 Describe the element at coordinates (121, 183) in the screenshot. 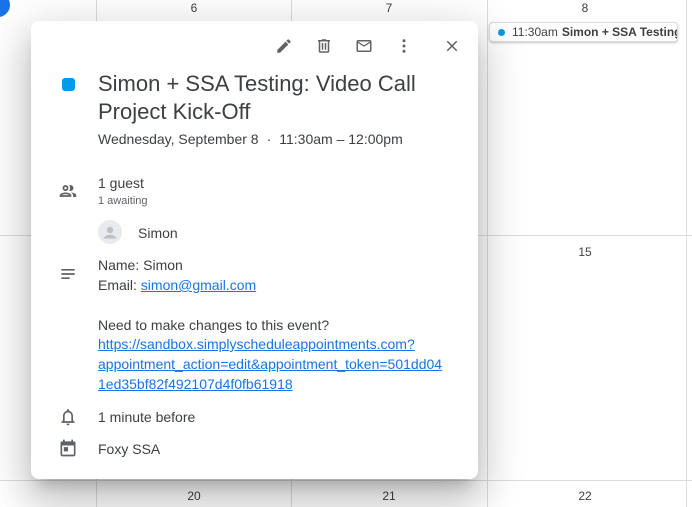

I see `guest-count: 1 guest` at that location.